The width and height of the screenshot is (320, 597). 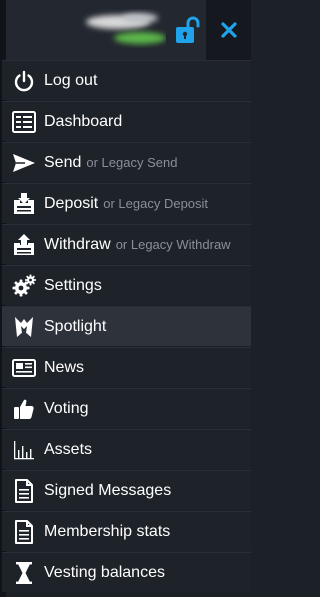 What do you see at coordinates (126, 367) in the screenshot?
I see `menu-item-news: News` at bounding box center [126, 367].